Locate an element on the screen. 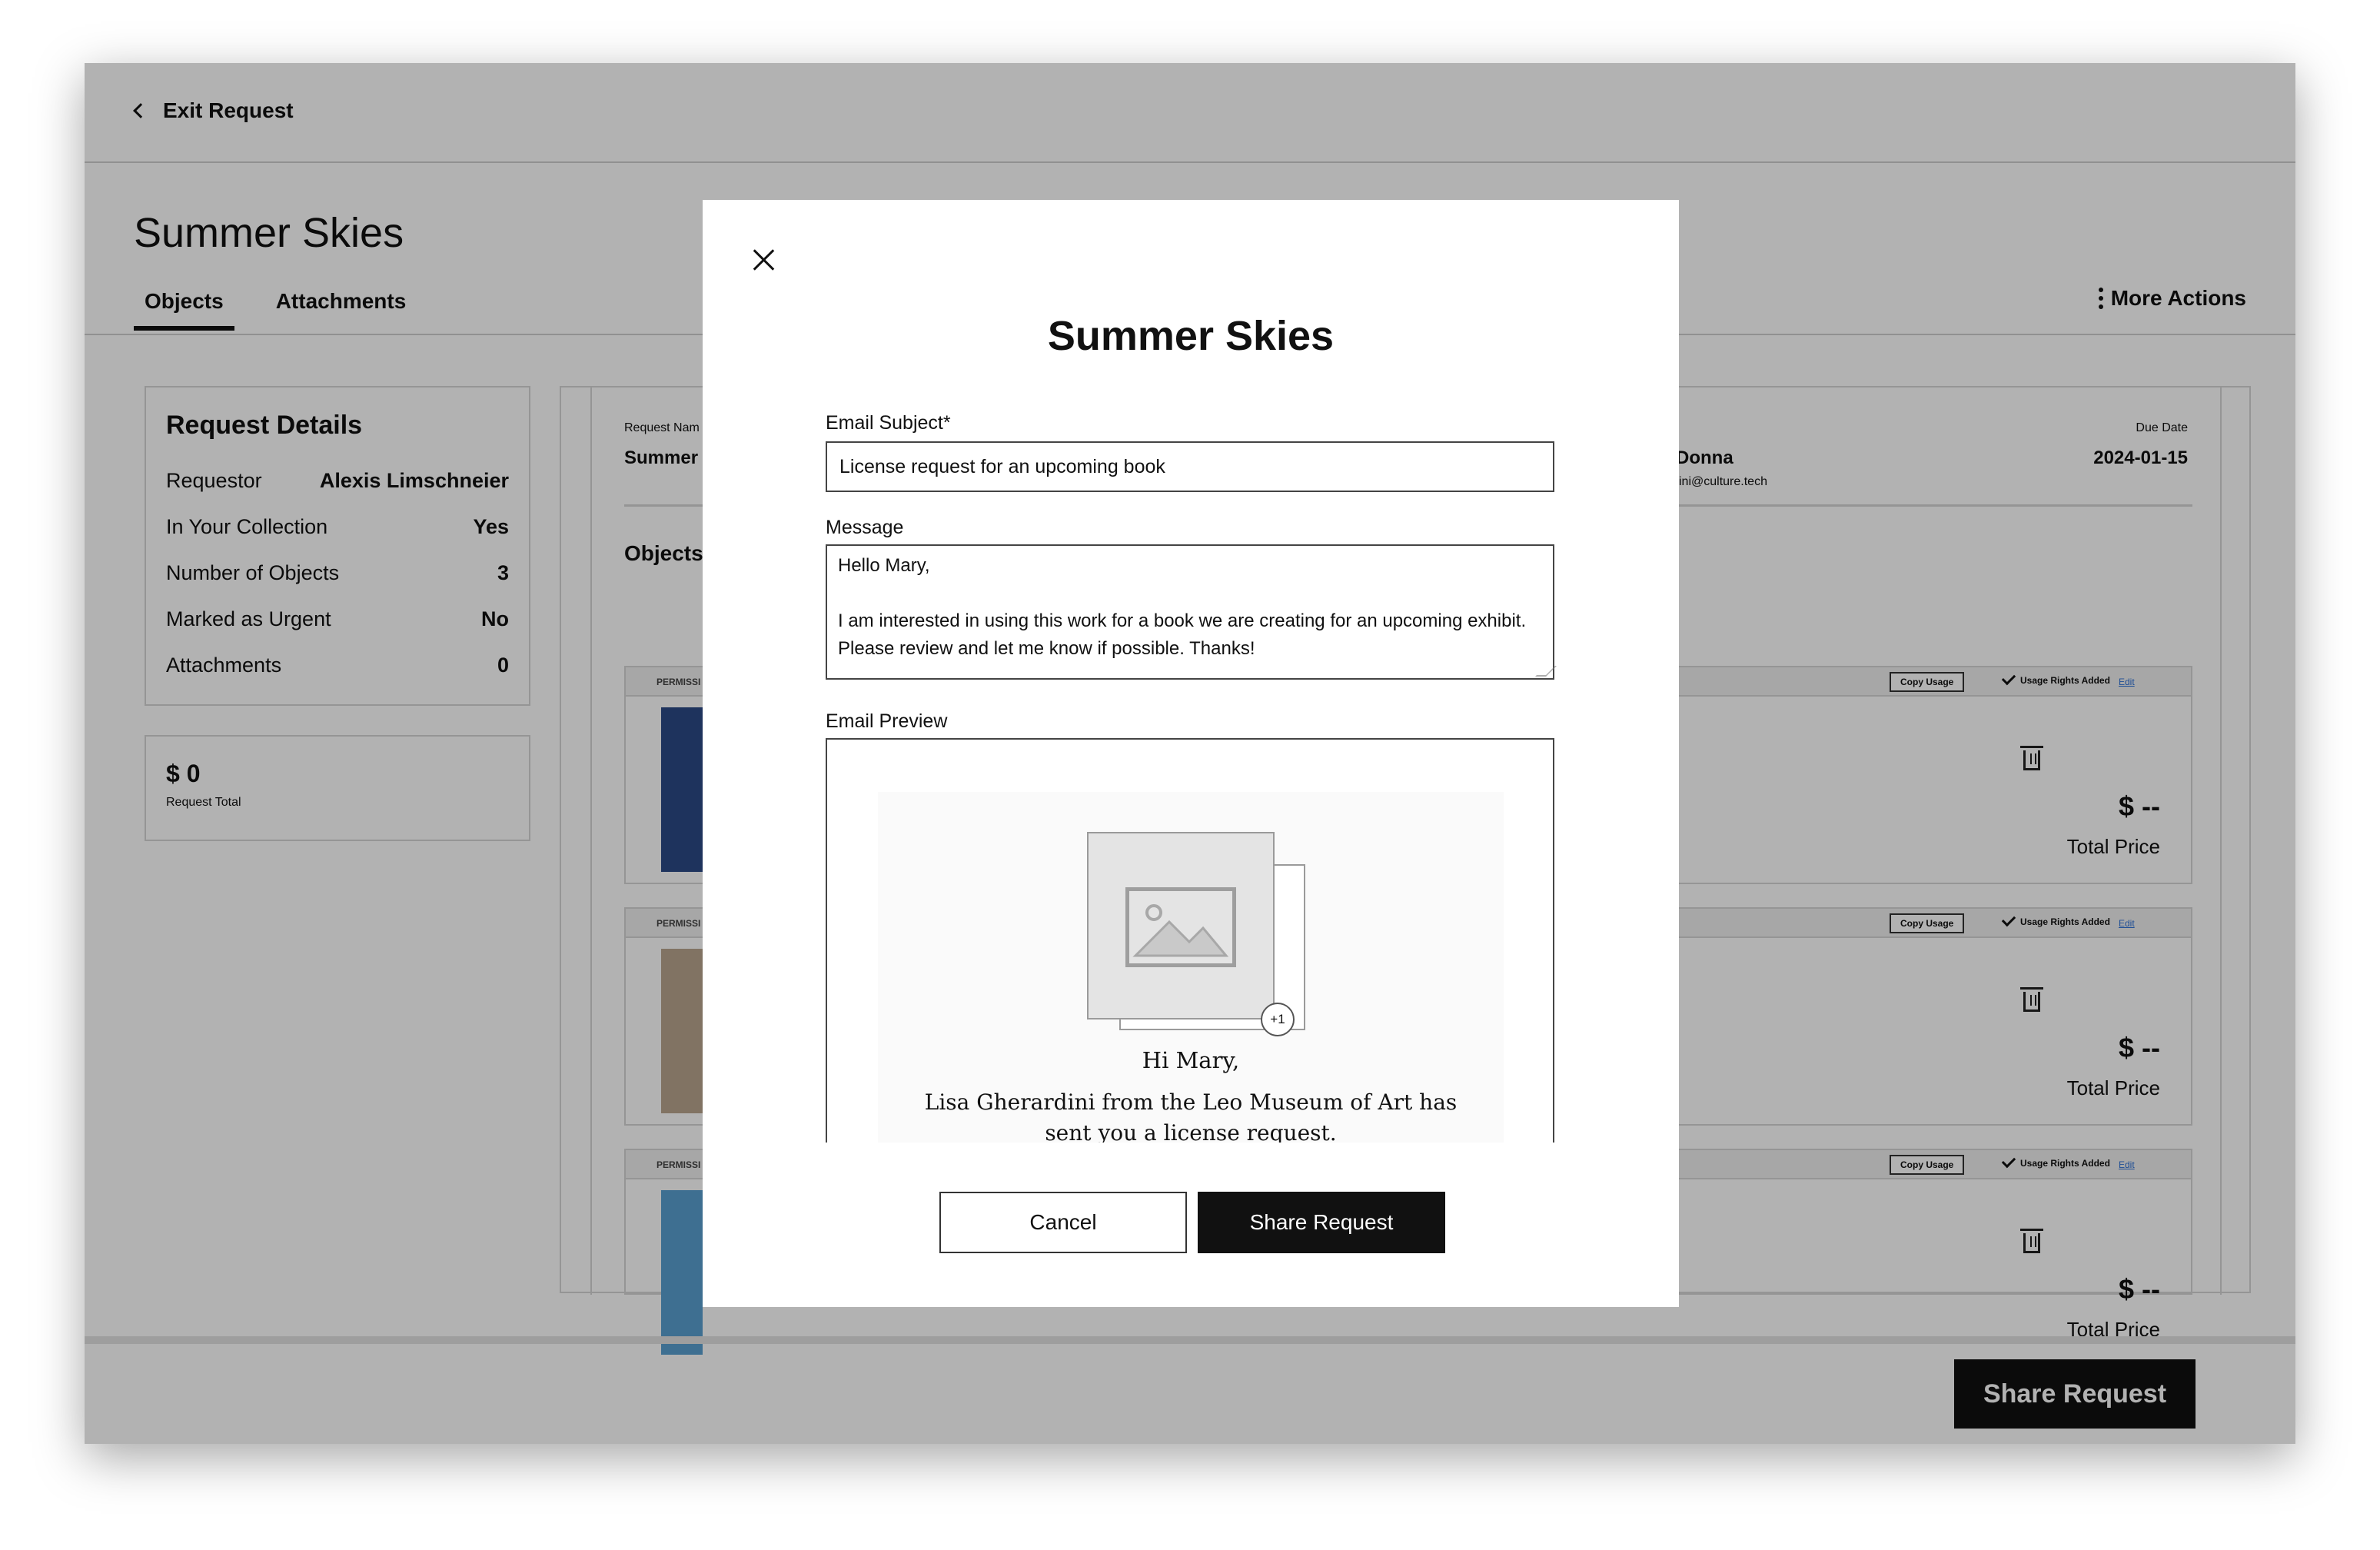  image-placeholder is located at coordinates (1181, 925).